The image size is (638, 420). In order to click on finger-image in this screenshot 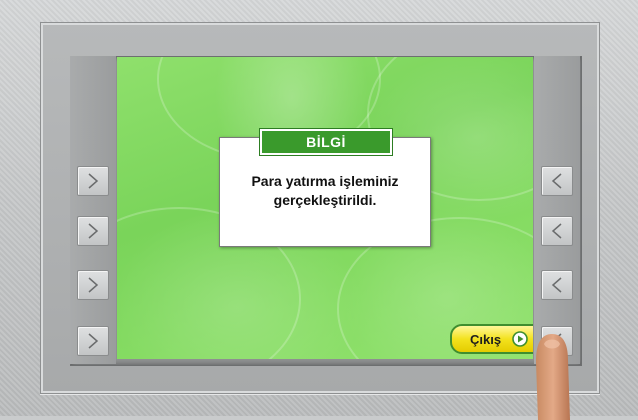, I will do `click(553, 377)`.